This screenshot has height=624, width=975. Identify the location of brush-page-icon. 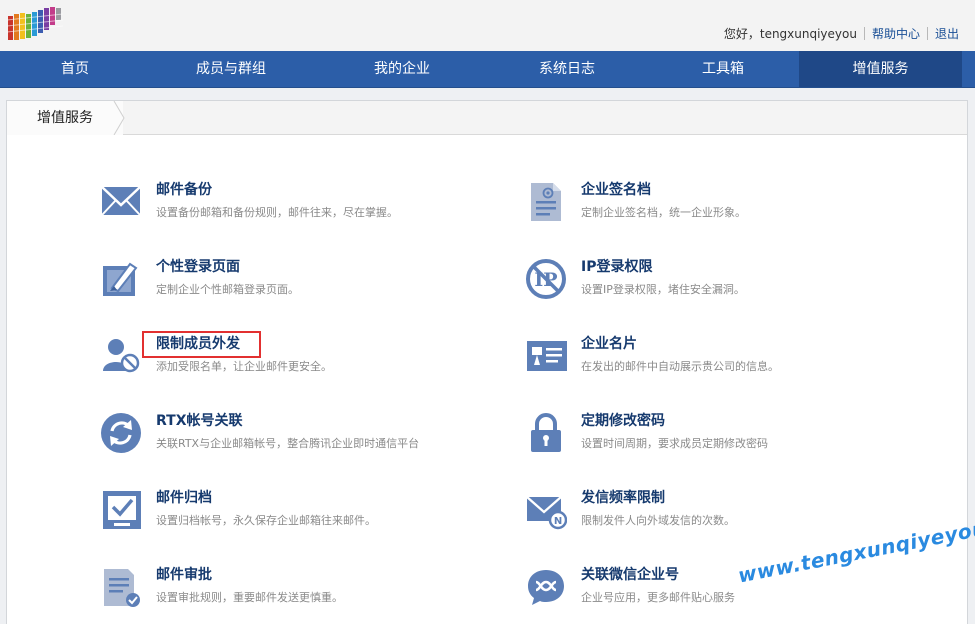
(120, 279).